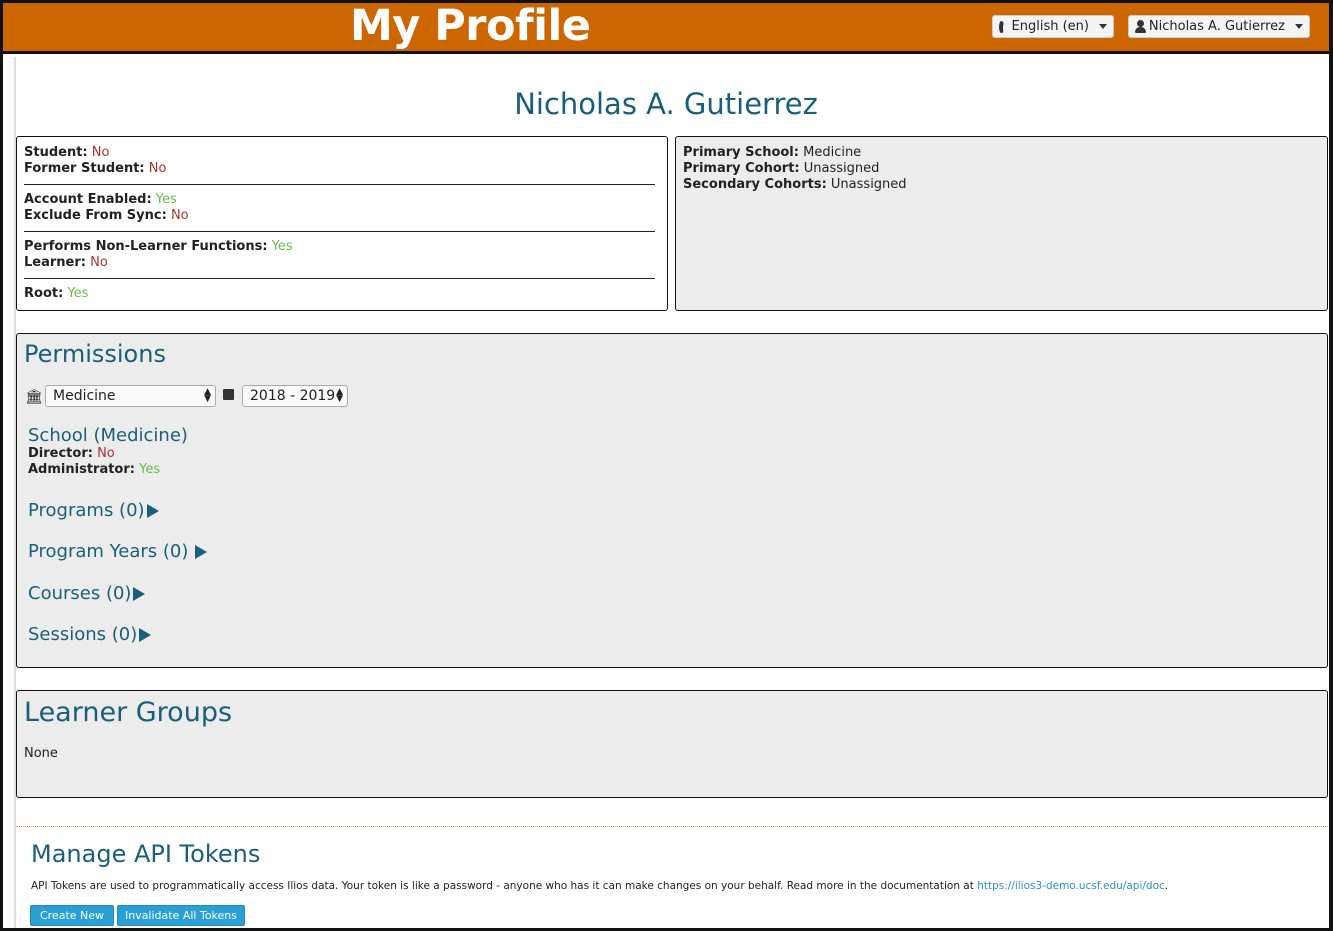  What do you see at coordinates (88, 199) in the screenshot?
I see `account-enabled-label: Account Enabled:` at bounding box center [88, 199].